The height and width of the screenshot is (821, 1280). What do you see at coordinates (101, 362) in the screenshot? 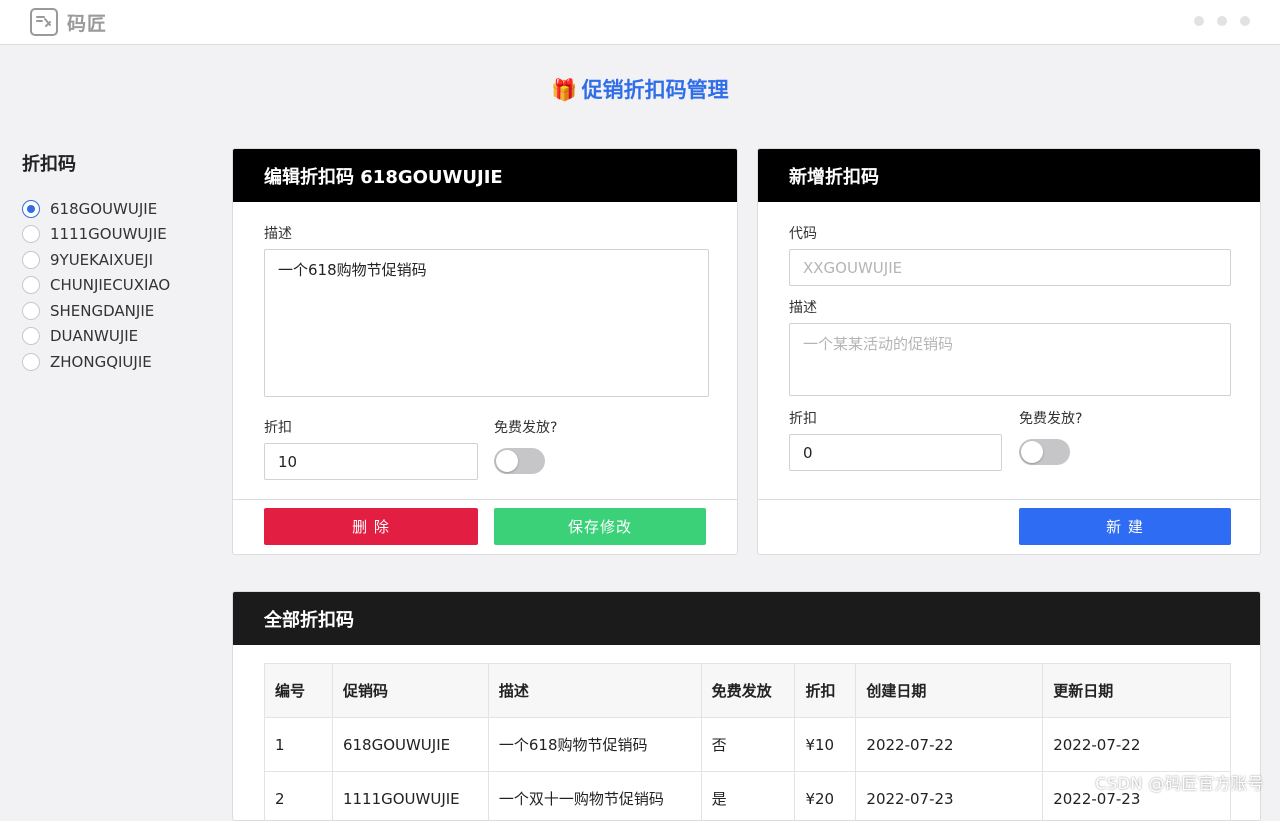
I see `radio-label: ZHONGQIUJIE` at bounding box center [101, 362].